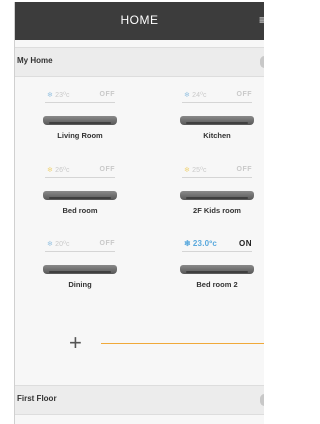 The height and width of the screenshot is (424, 320). What do you see at coordinates (201, 243) in the screenshot?
I see `device-temp: ❄ 23.0ºc` at bounding box center [201, 243].